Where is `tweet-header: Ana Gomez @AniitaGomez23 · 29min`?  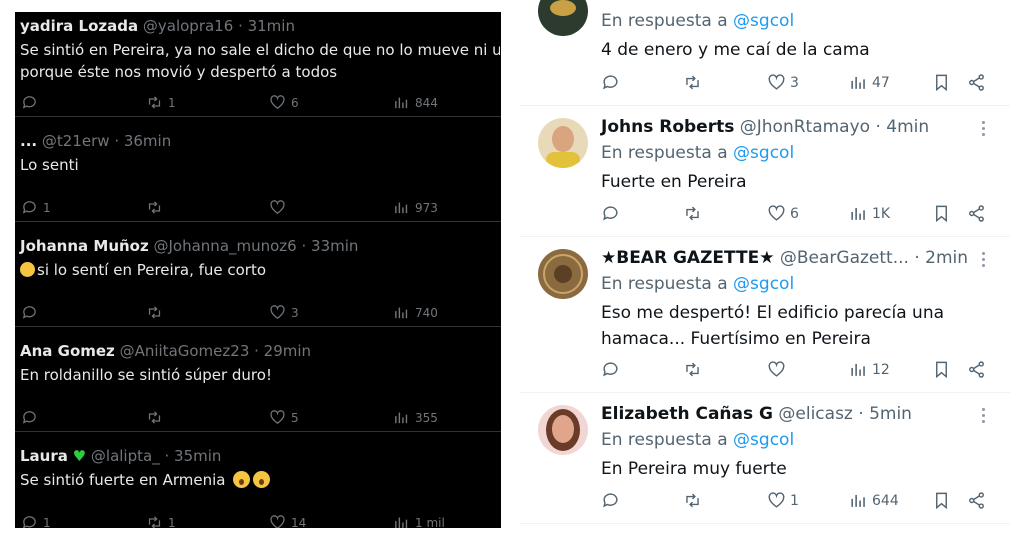 tweet-header: Ana Gomez @AniitaGomez23 · 29min is located at coordinates (165, 351).